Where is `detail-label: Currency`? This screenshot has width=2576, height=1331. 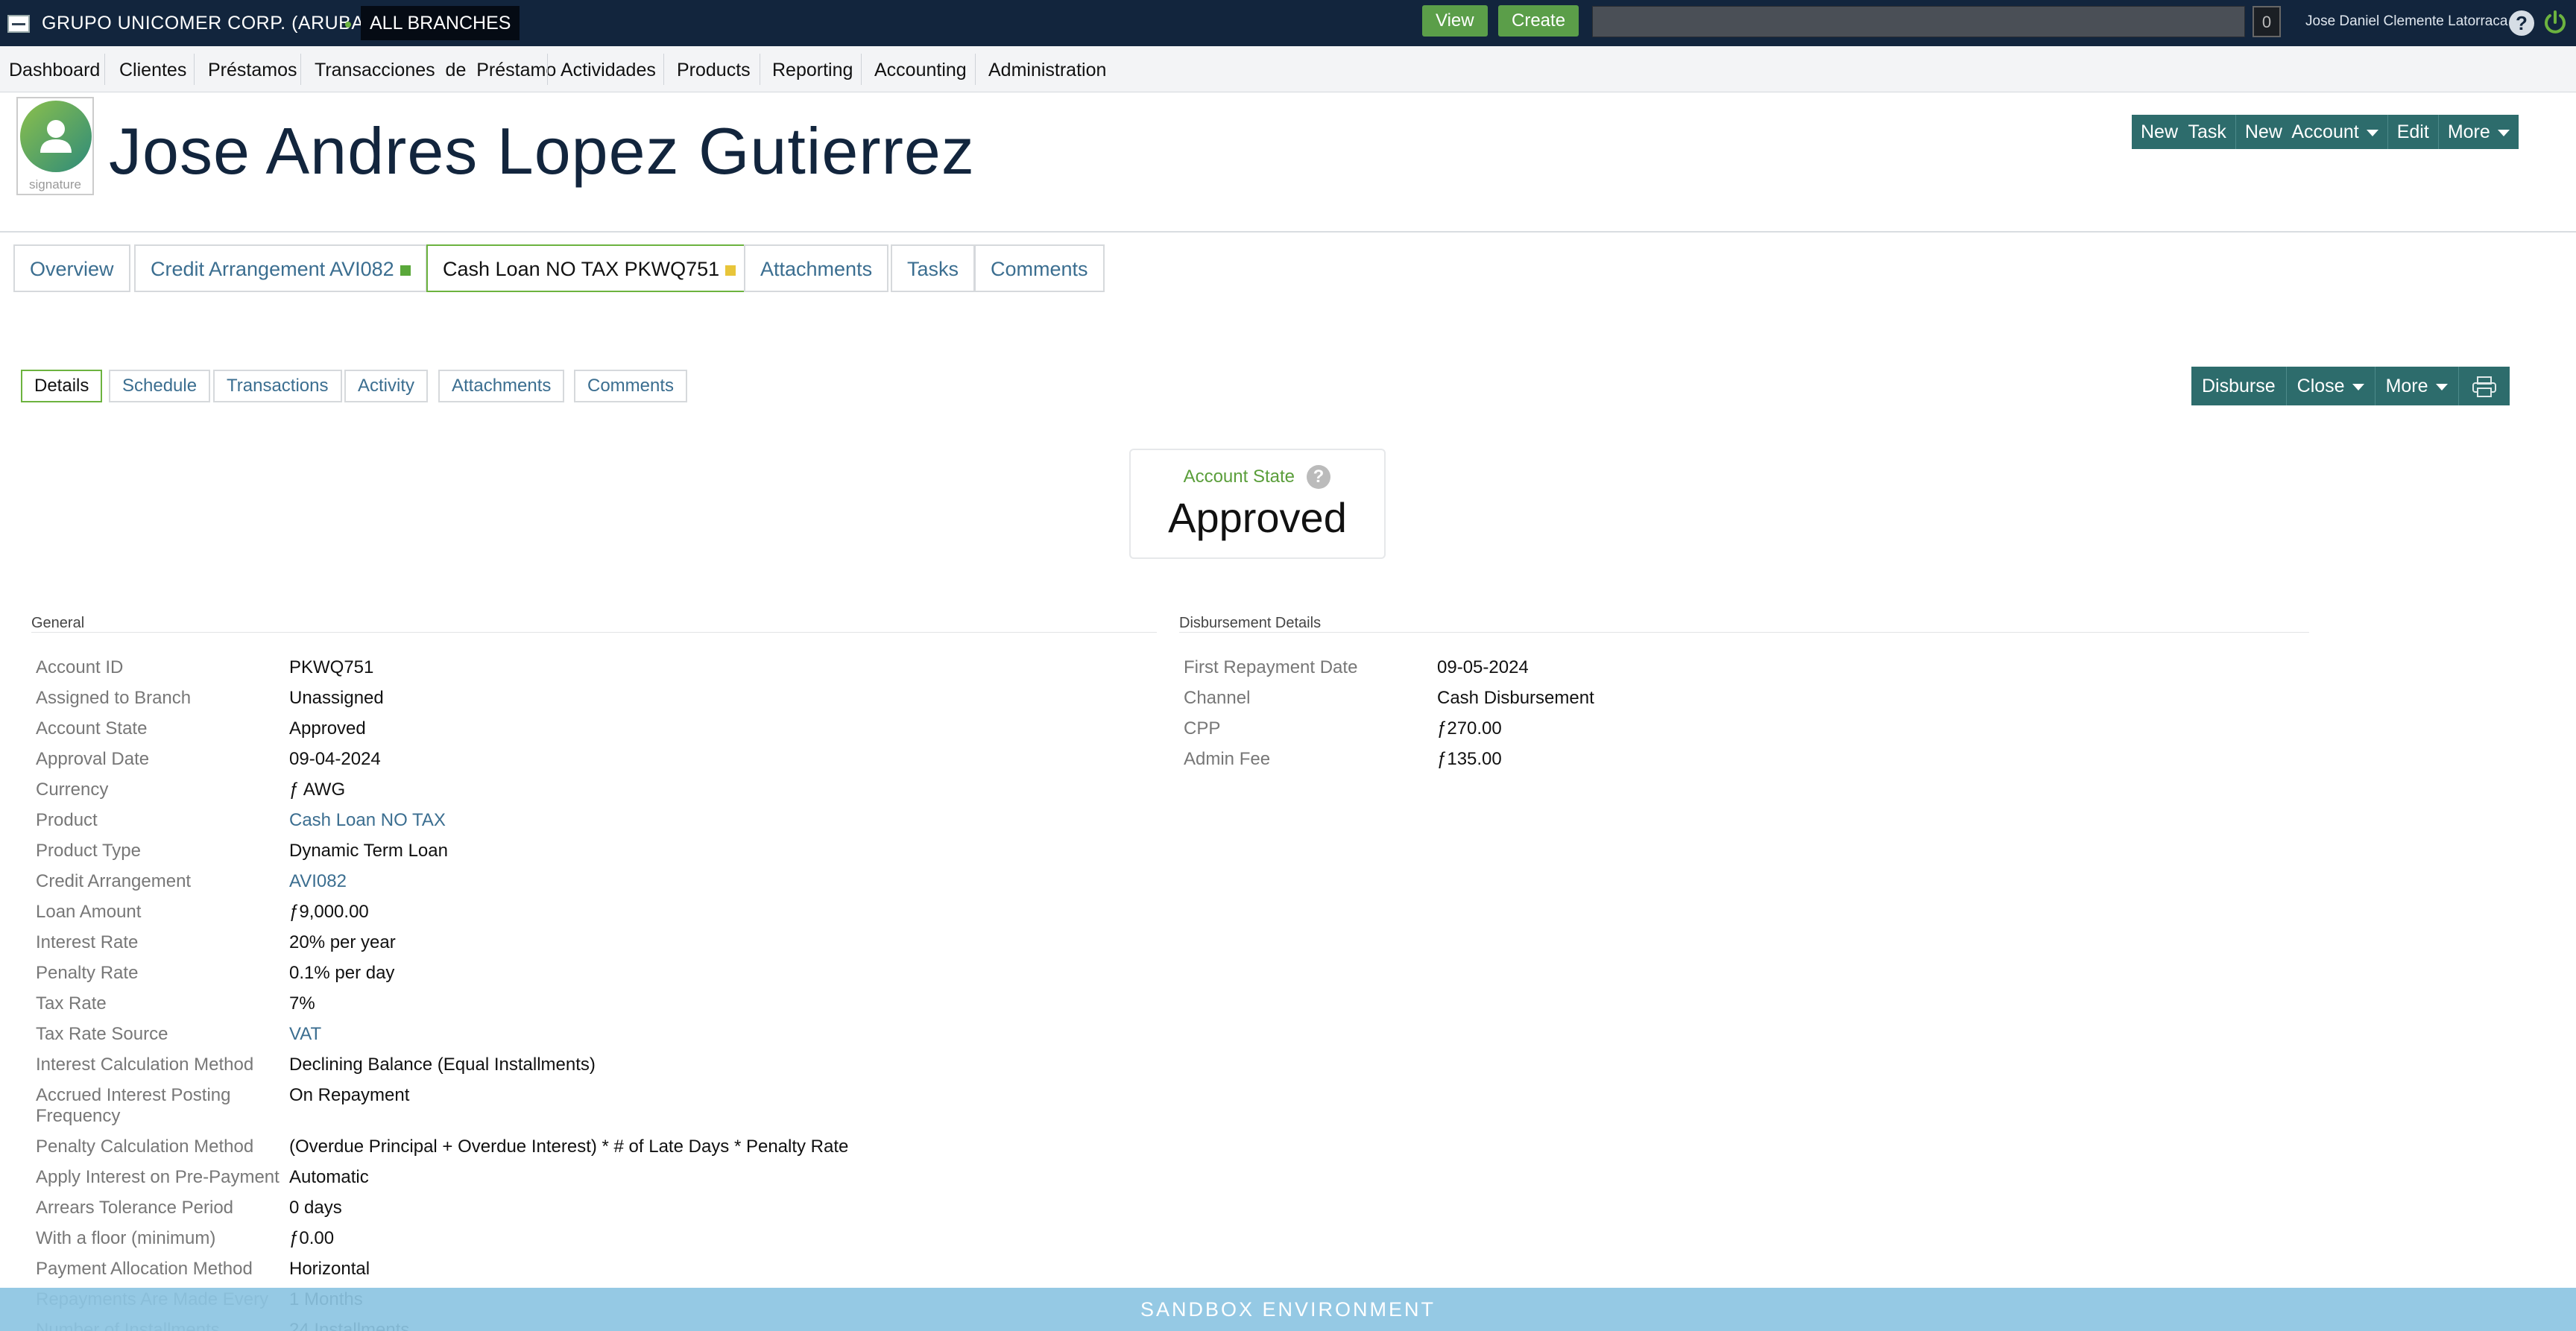 detail-label: Currency is located at coordinates (72, 790).